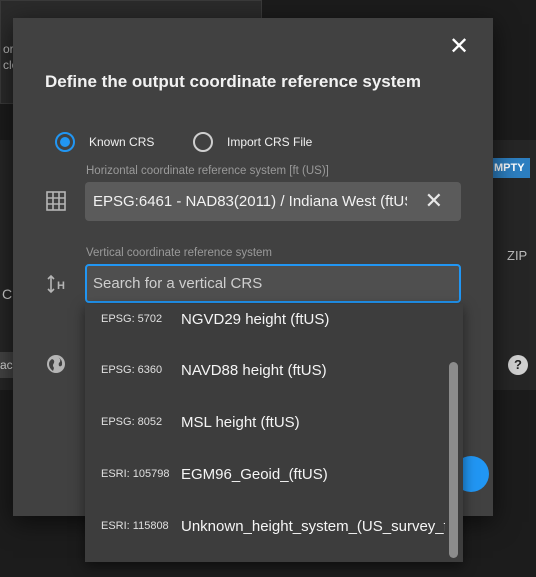 The width and height of the screenshot is (536, 577). I want to click on vertical-crs-search-field, so click(273, 283).